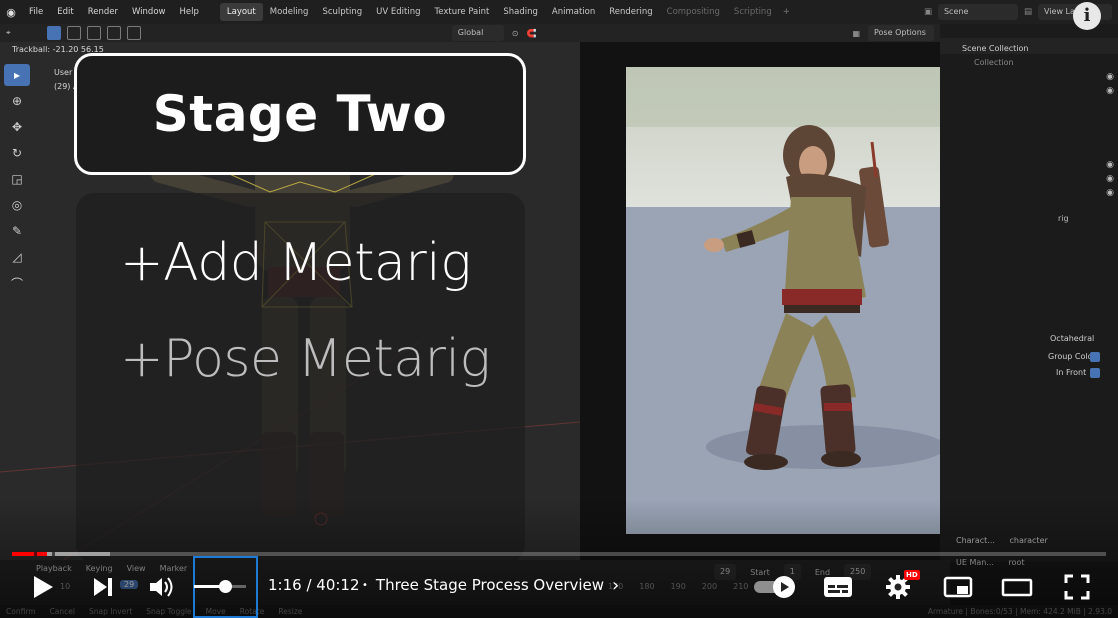  What do you see at coordinates (928, 12) in the screenshot?
I see `scene-icon: ▣` at bounding box center [928, 12].